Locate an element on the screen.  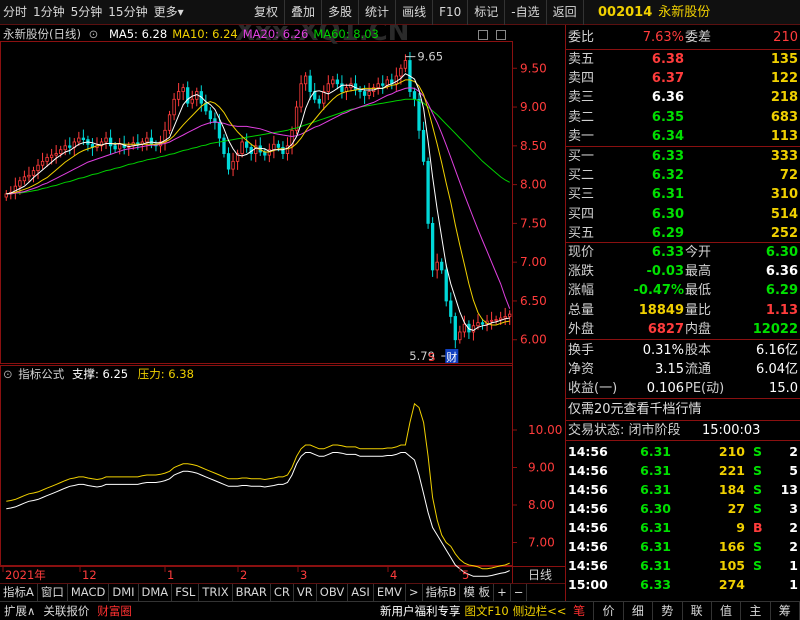
dropdown-arrow-icon: ▾ is located at coordinates (180, 12).